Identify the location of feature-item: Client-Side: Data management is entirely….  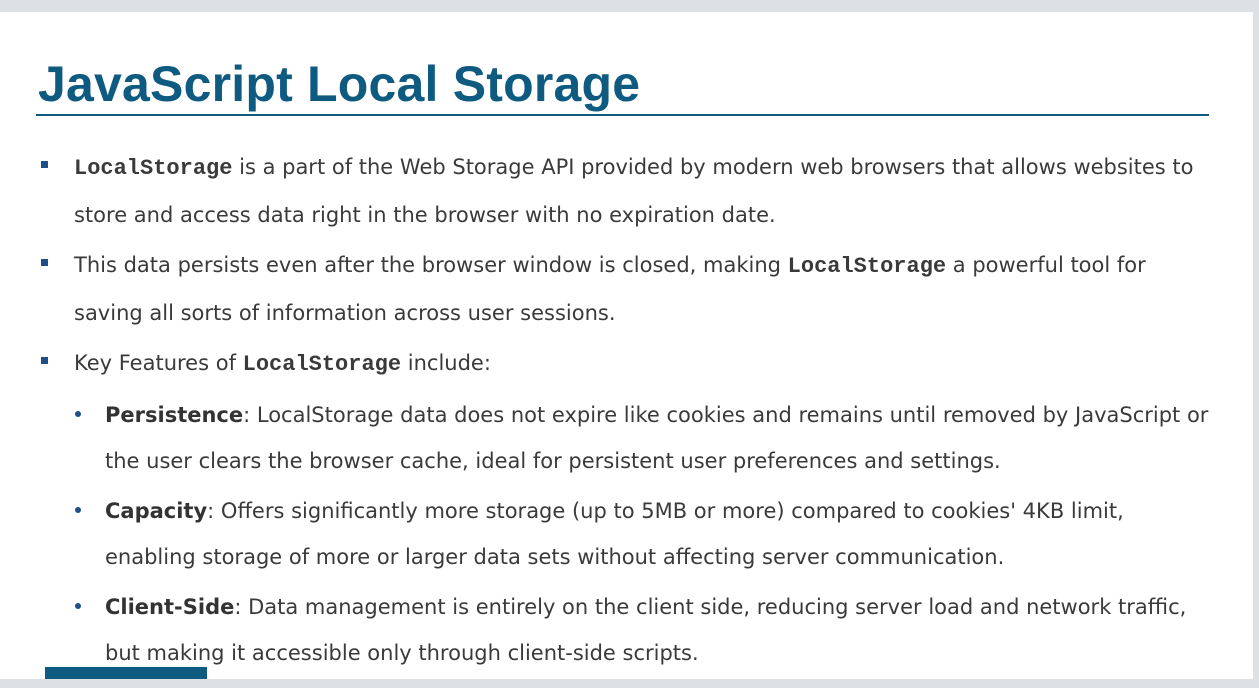
(607, 630).